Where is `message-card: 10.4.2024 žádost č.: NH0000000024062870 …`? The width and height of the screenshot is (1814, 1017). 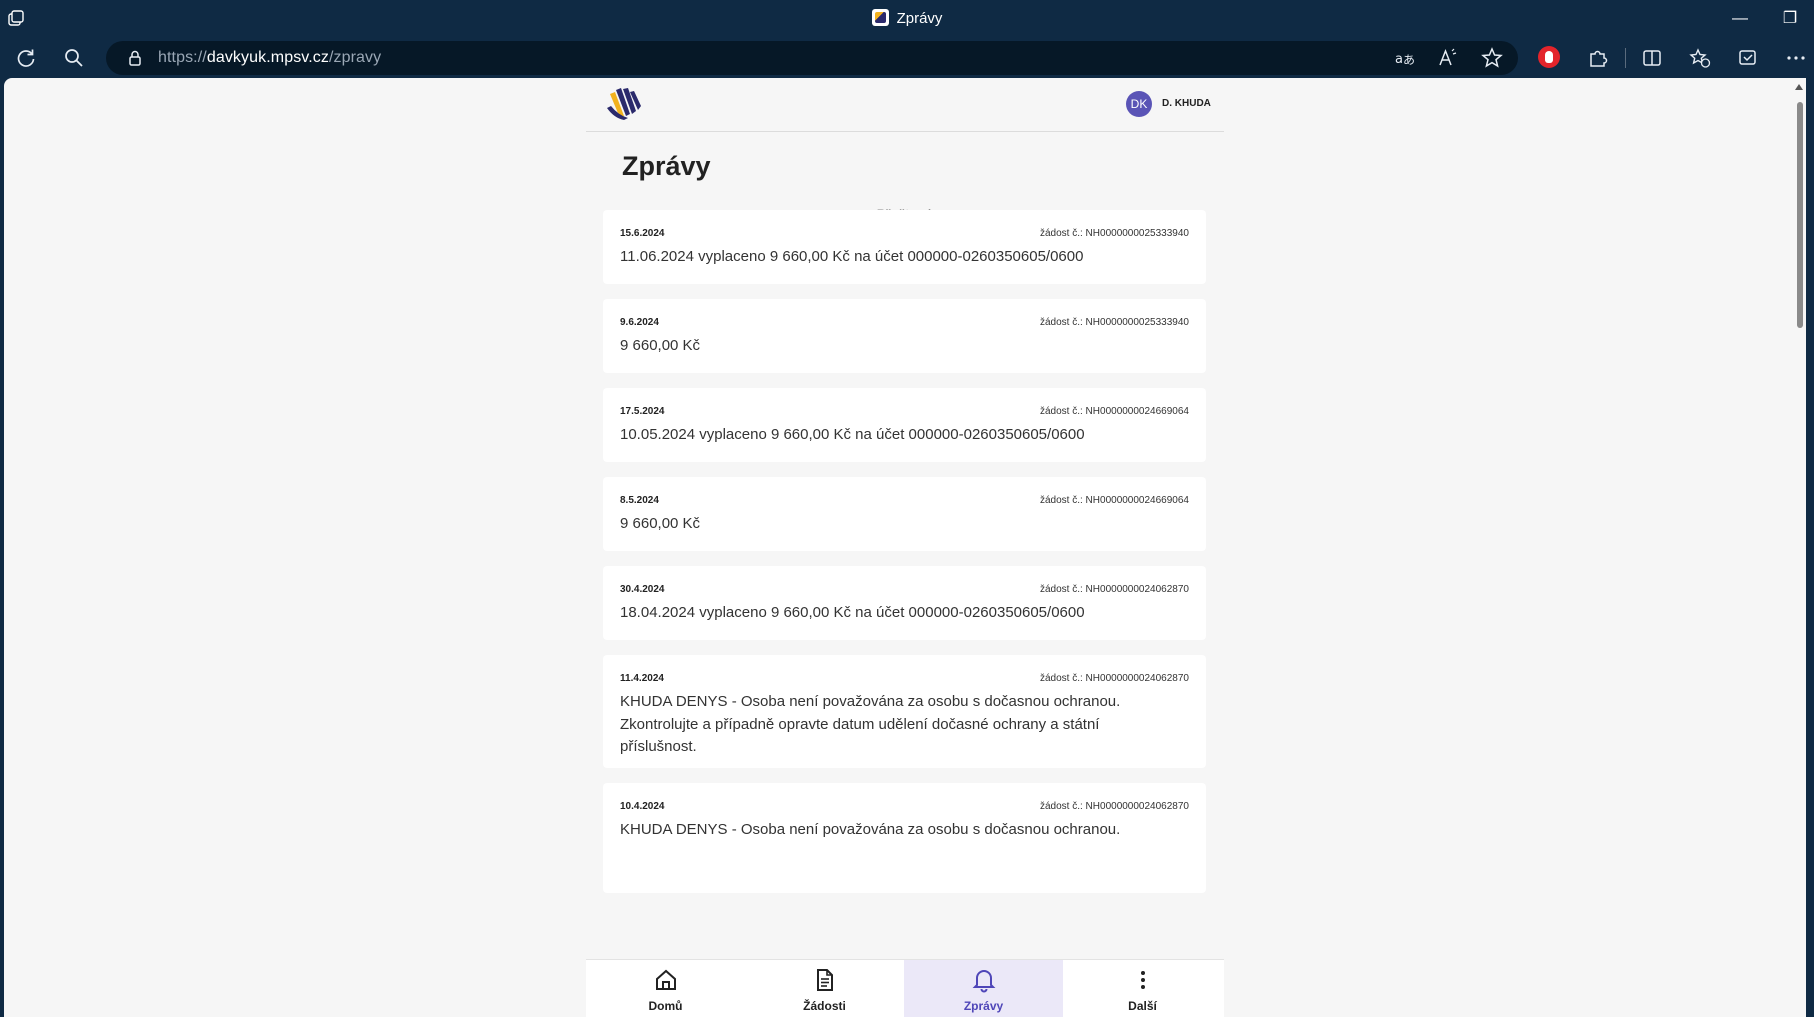 message-card: 10.4.2024 žádost č.: NH0000000024062870 … is located at coordinates (904, 838).